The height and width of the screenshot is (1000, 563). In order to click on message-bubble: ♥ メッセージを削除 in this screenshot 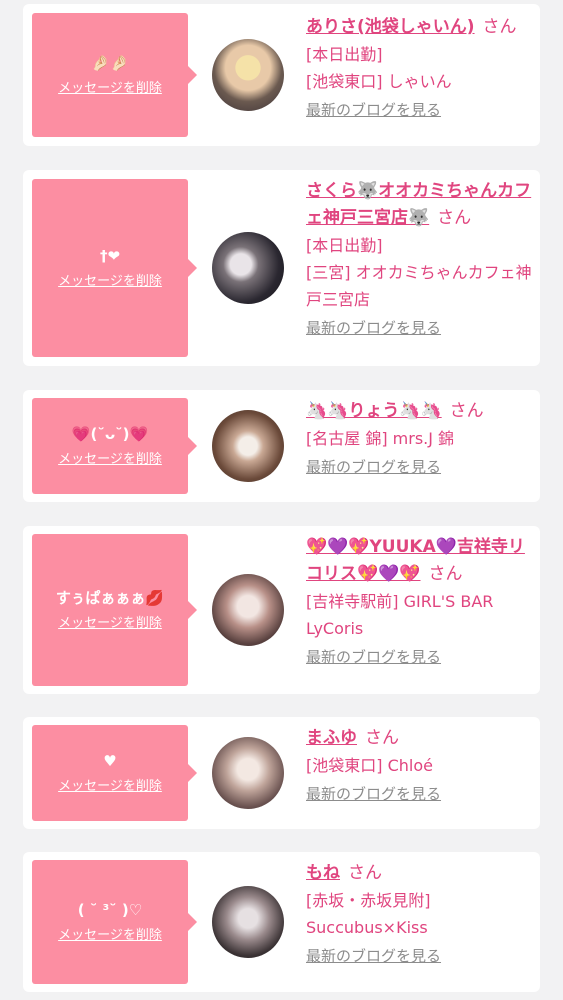, I will do `click(114, 773)`.